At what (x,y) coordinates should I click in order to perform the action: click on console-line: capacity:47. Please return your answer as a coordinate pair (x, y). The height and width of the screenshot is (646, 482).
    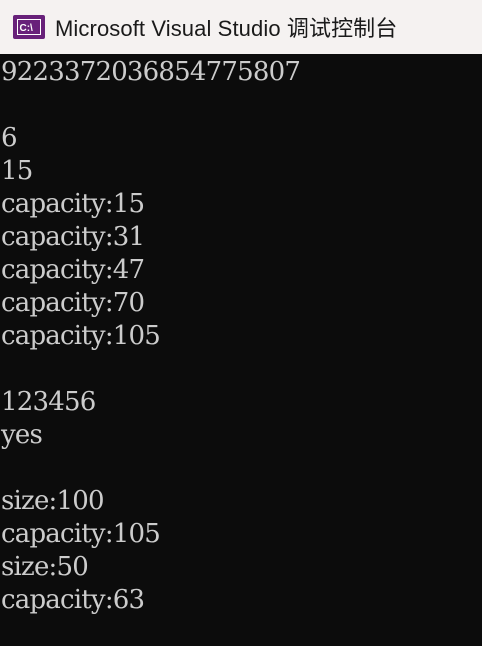
    Looking at the image, I should click on (73, 270).